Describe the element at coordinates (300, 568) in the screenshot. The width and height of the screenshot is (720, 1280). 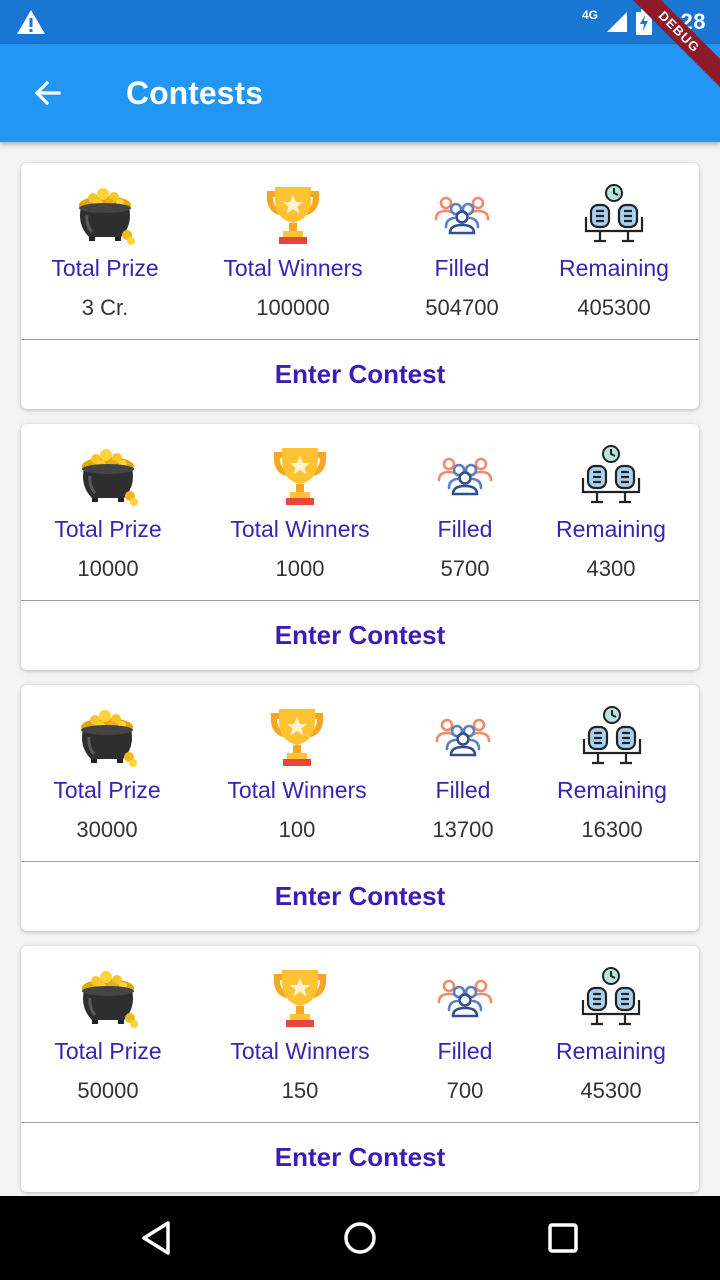
I see `stat-value: 1000` at that location.